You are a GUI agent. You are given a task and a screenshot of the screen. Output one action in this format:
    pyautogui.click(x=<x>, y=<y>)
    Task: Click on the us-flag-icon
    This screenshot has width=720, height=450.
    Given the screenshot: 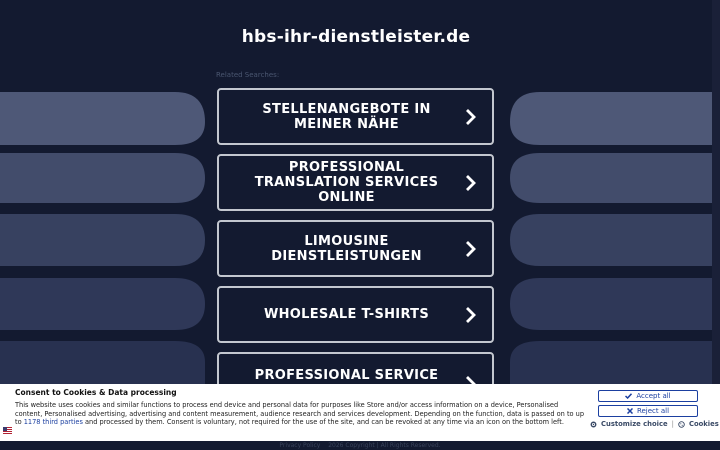 What is the action you would take?
    pyautogui.click(x=7, y=430)
    